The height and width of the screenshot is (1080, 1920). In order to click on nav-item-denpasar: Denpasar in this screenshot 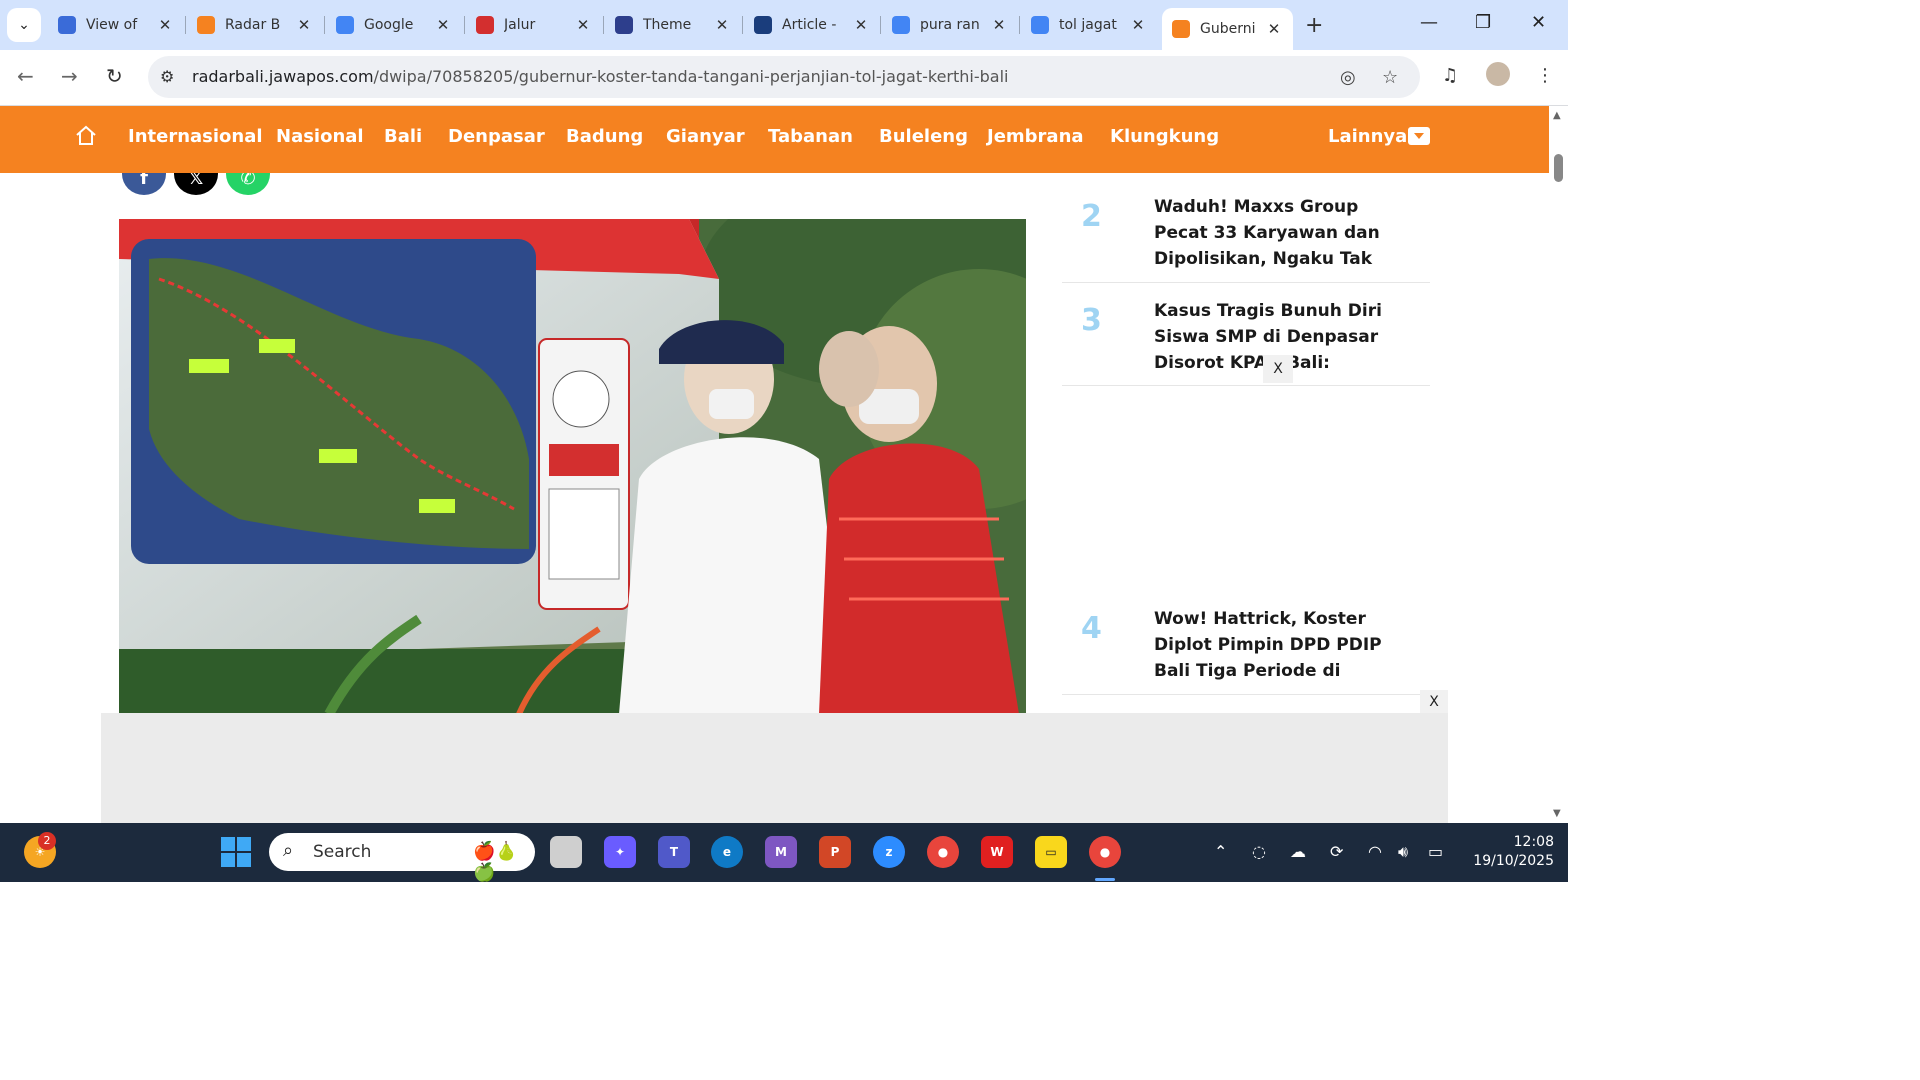, I will do `click(496, 136)`.